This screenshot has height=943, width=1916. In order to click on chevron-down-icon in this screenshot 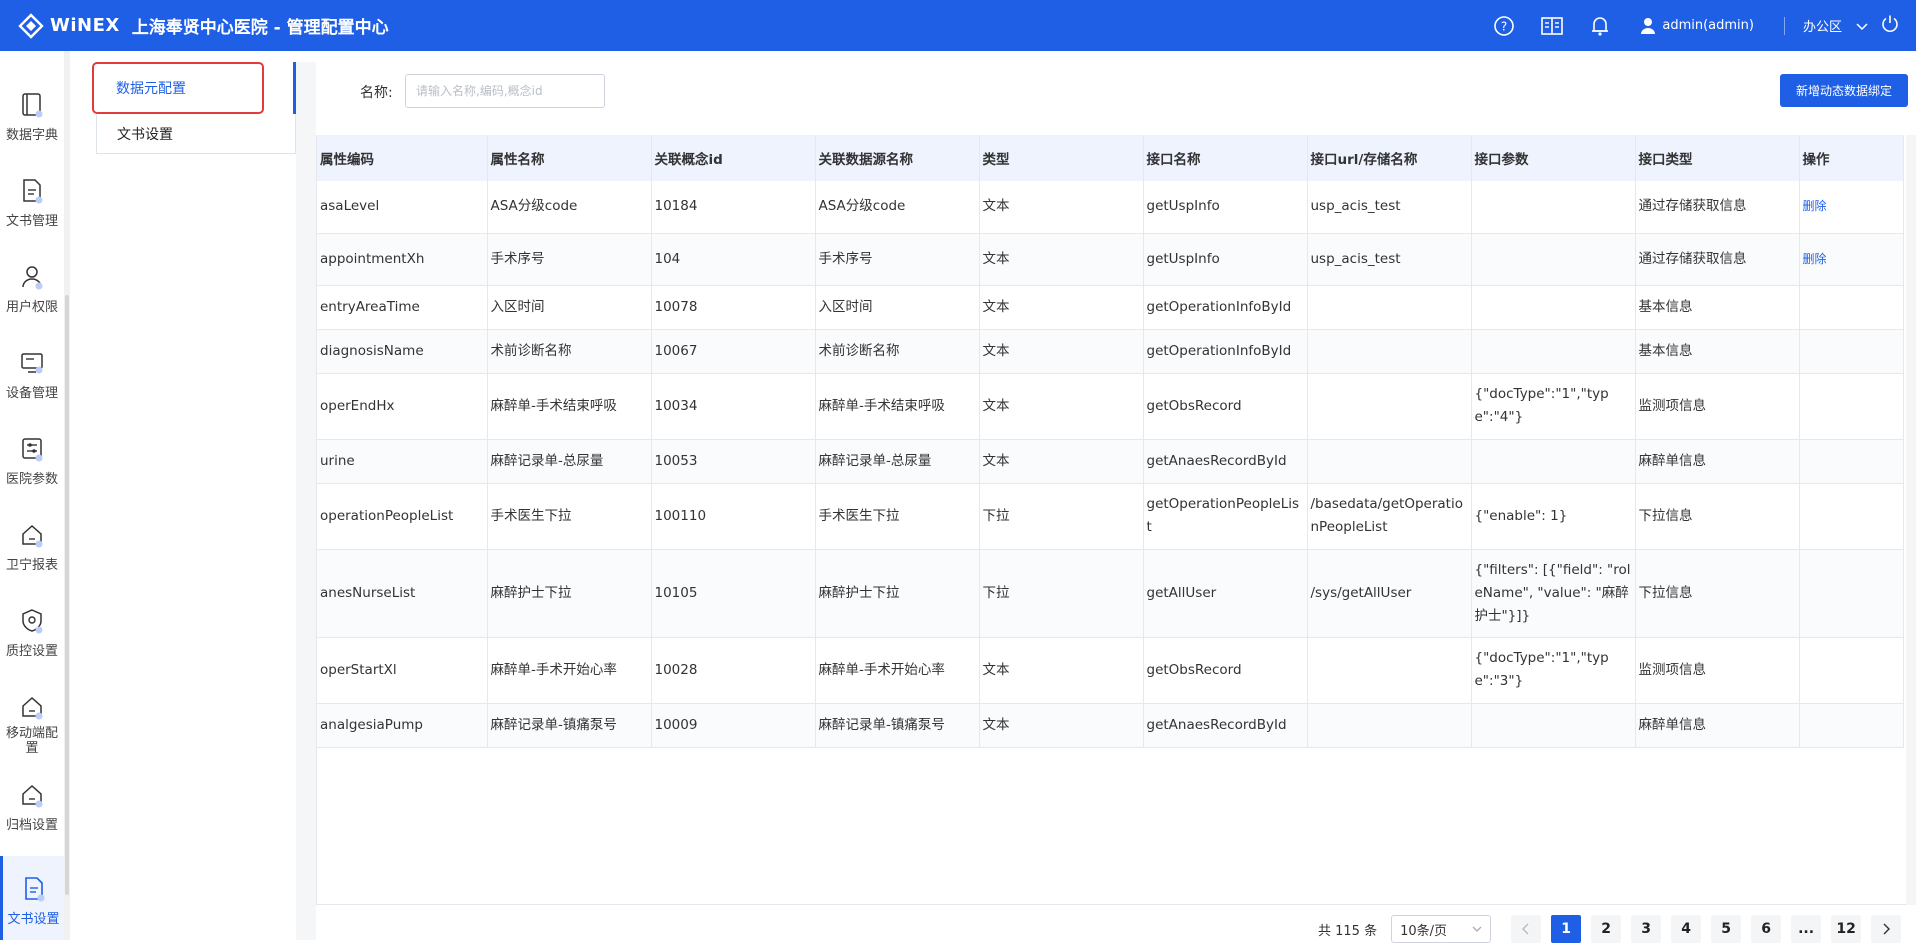, I will do `click(1862, 25)`.